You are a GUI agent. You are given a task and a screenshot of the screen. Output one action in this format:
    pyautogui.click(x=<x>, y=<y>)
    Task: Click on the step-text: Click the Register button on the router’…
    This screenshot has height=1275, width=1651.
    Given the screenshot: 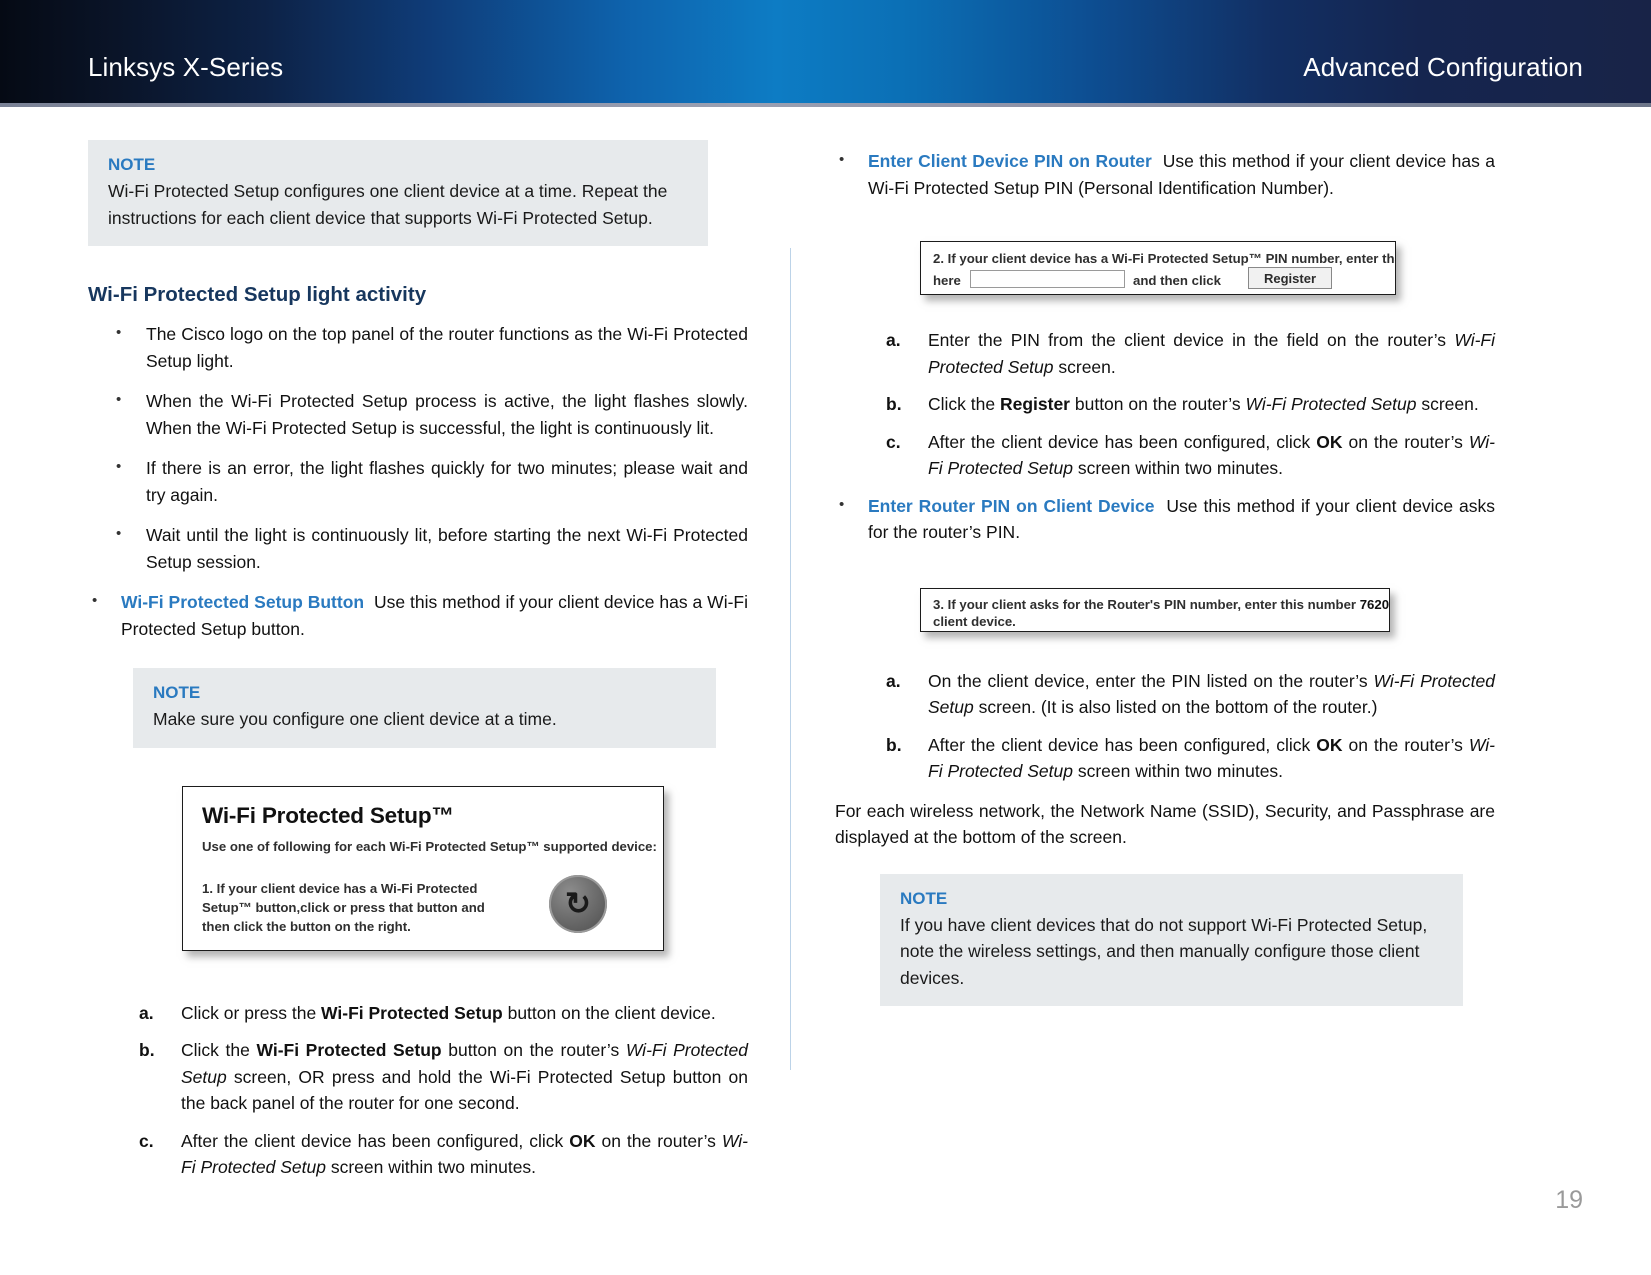 What is the action you would take?
    pyautogui.click(x=1203, y=404)
    